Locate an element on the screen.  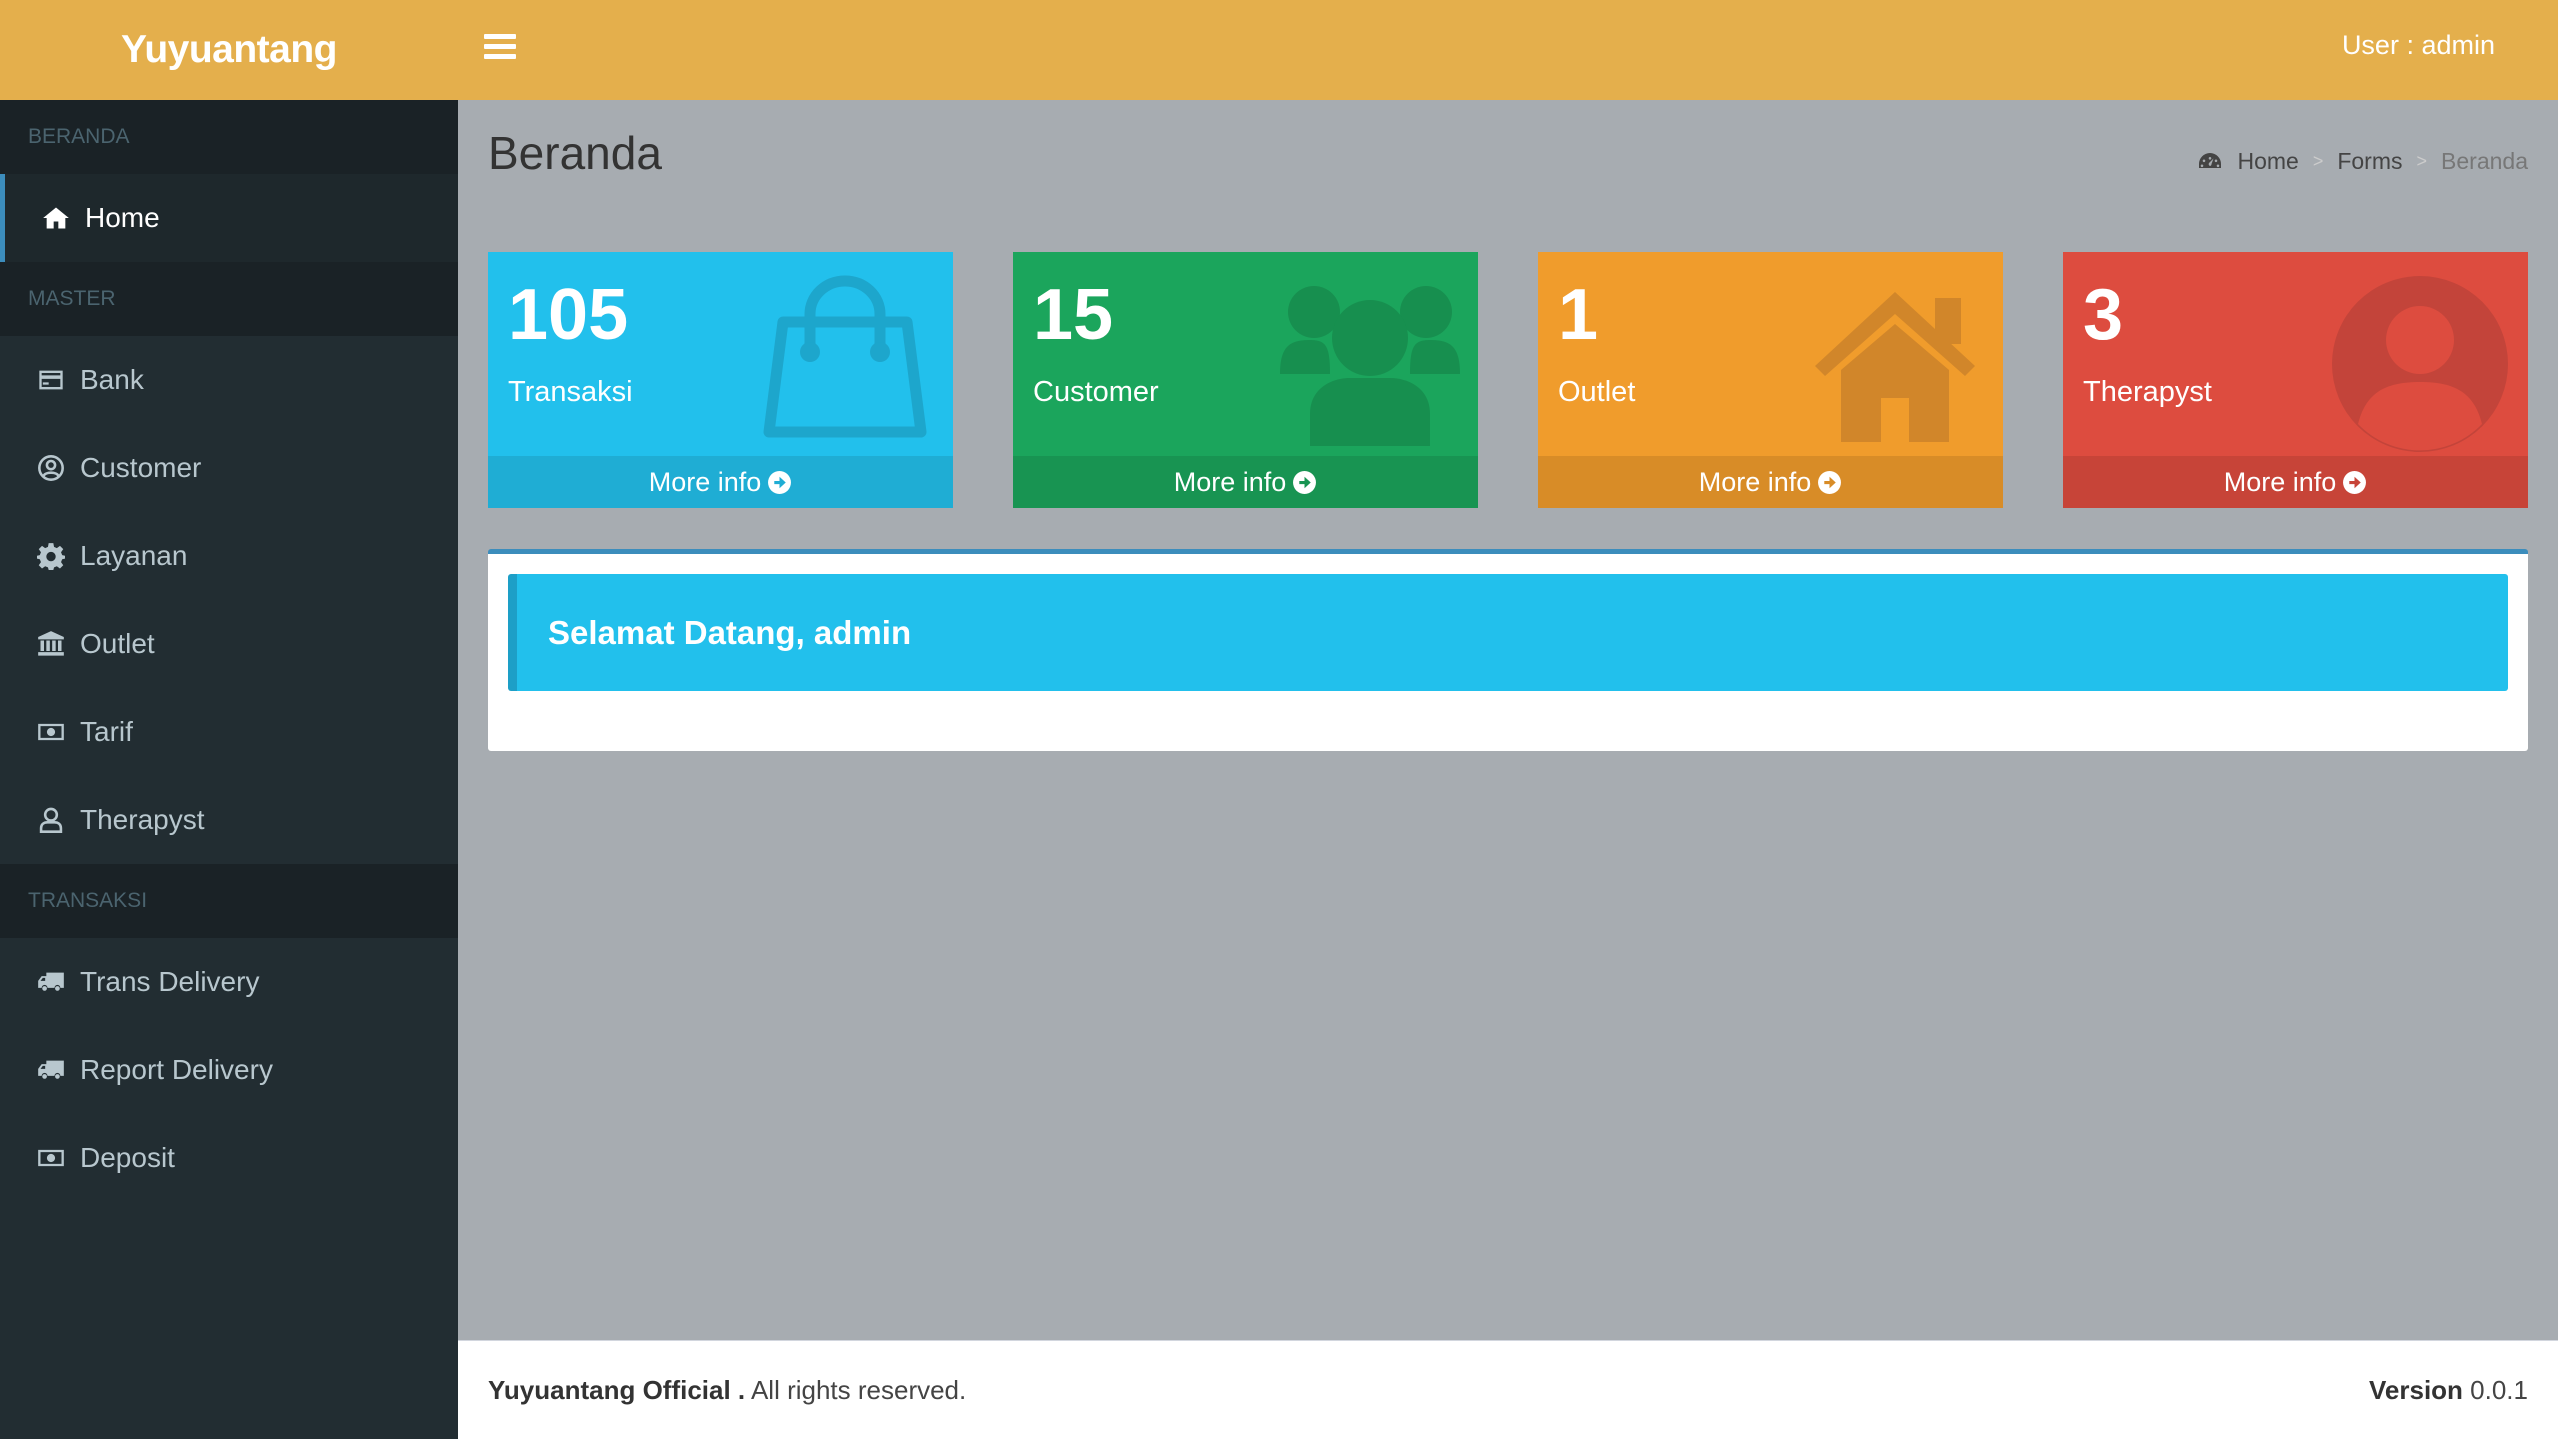
app-logo: Yuyuantang is located at coordinates (229, 50).